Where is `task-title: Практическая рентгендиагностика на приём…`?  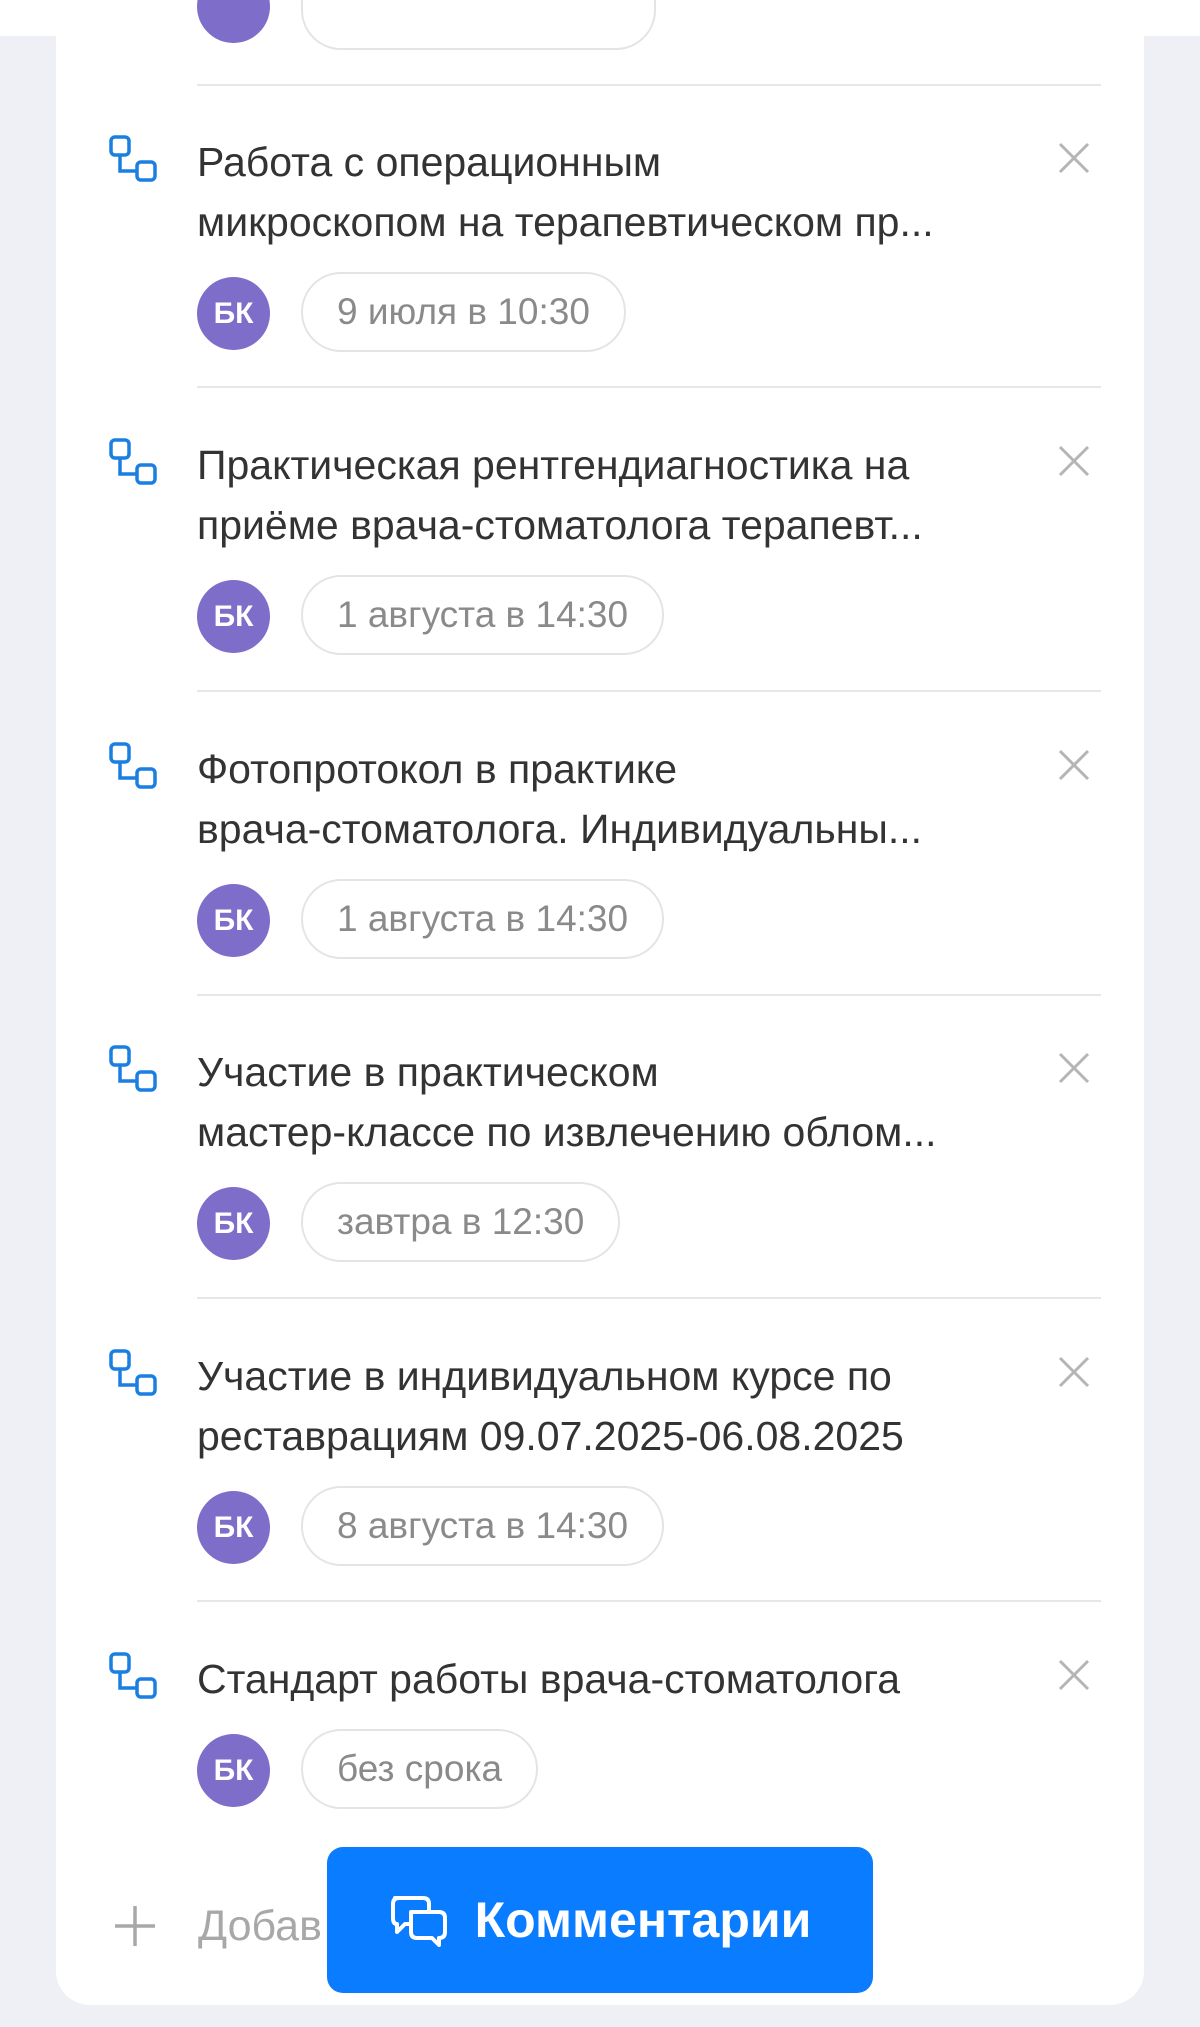 task-title: Практическая рентгендиагностика на приём… is located at coordinates (612, 495).